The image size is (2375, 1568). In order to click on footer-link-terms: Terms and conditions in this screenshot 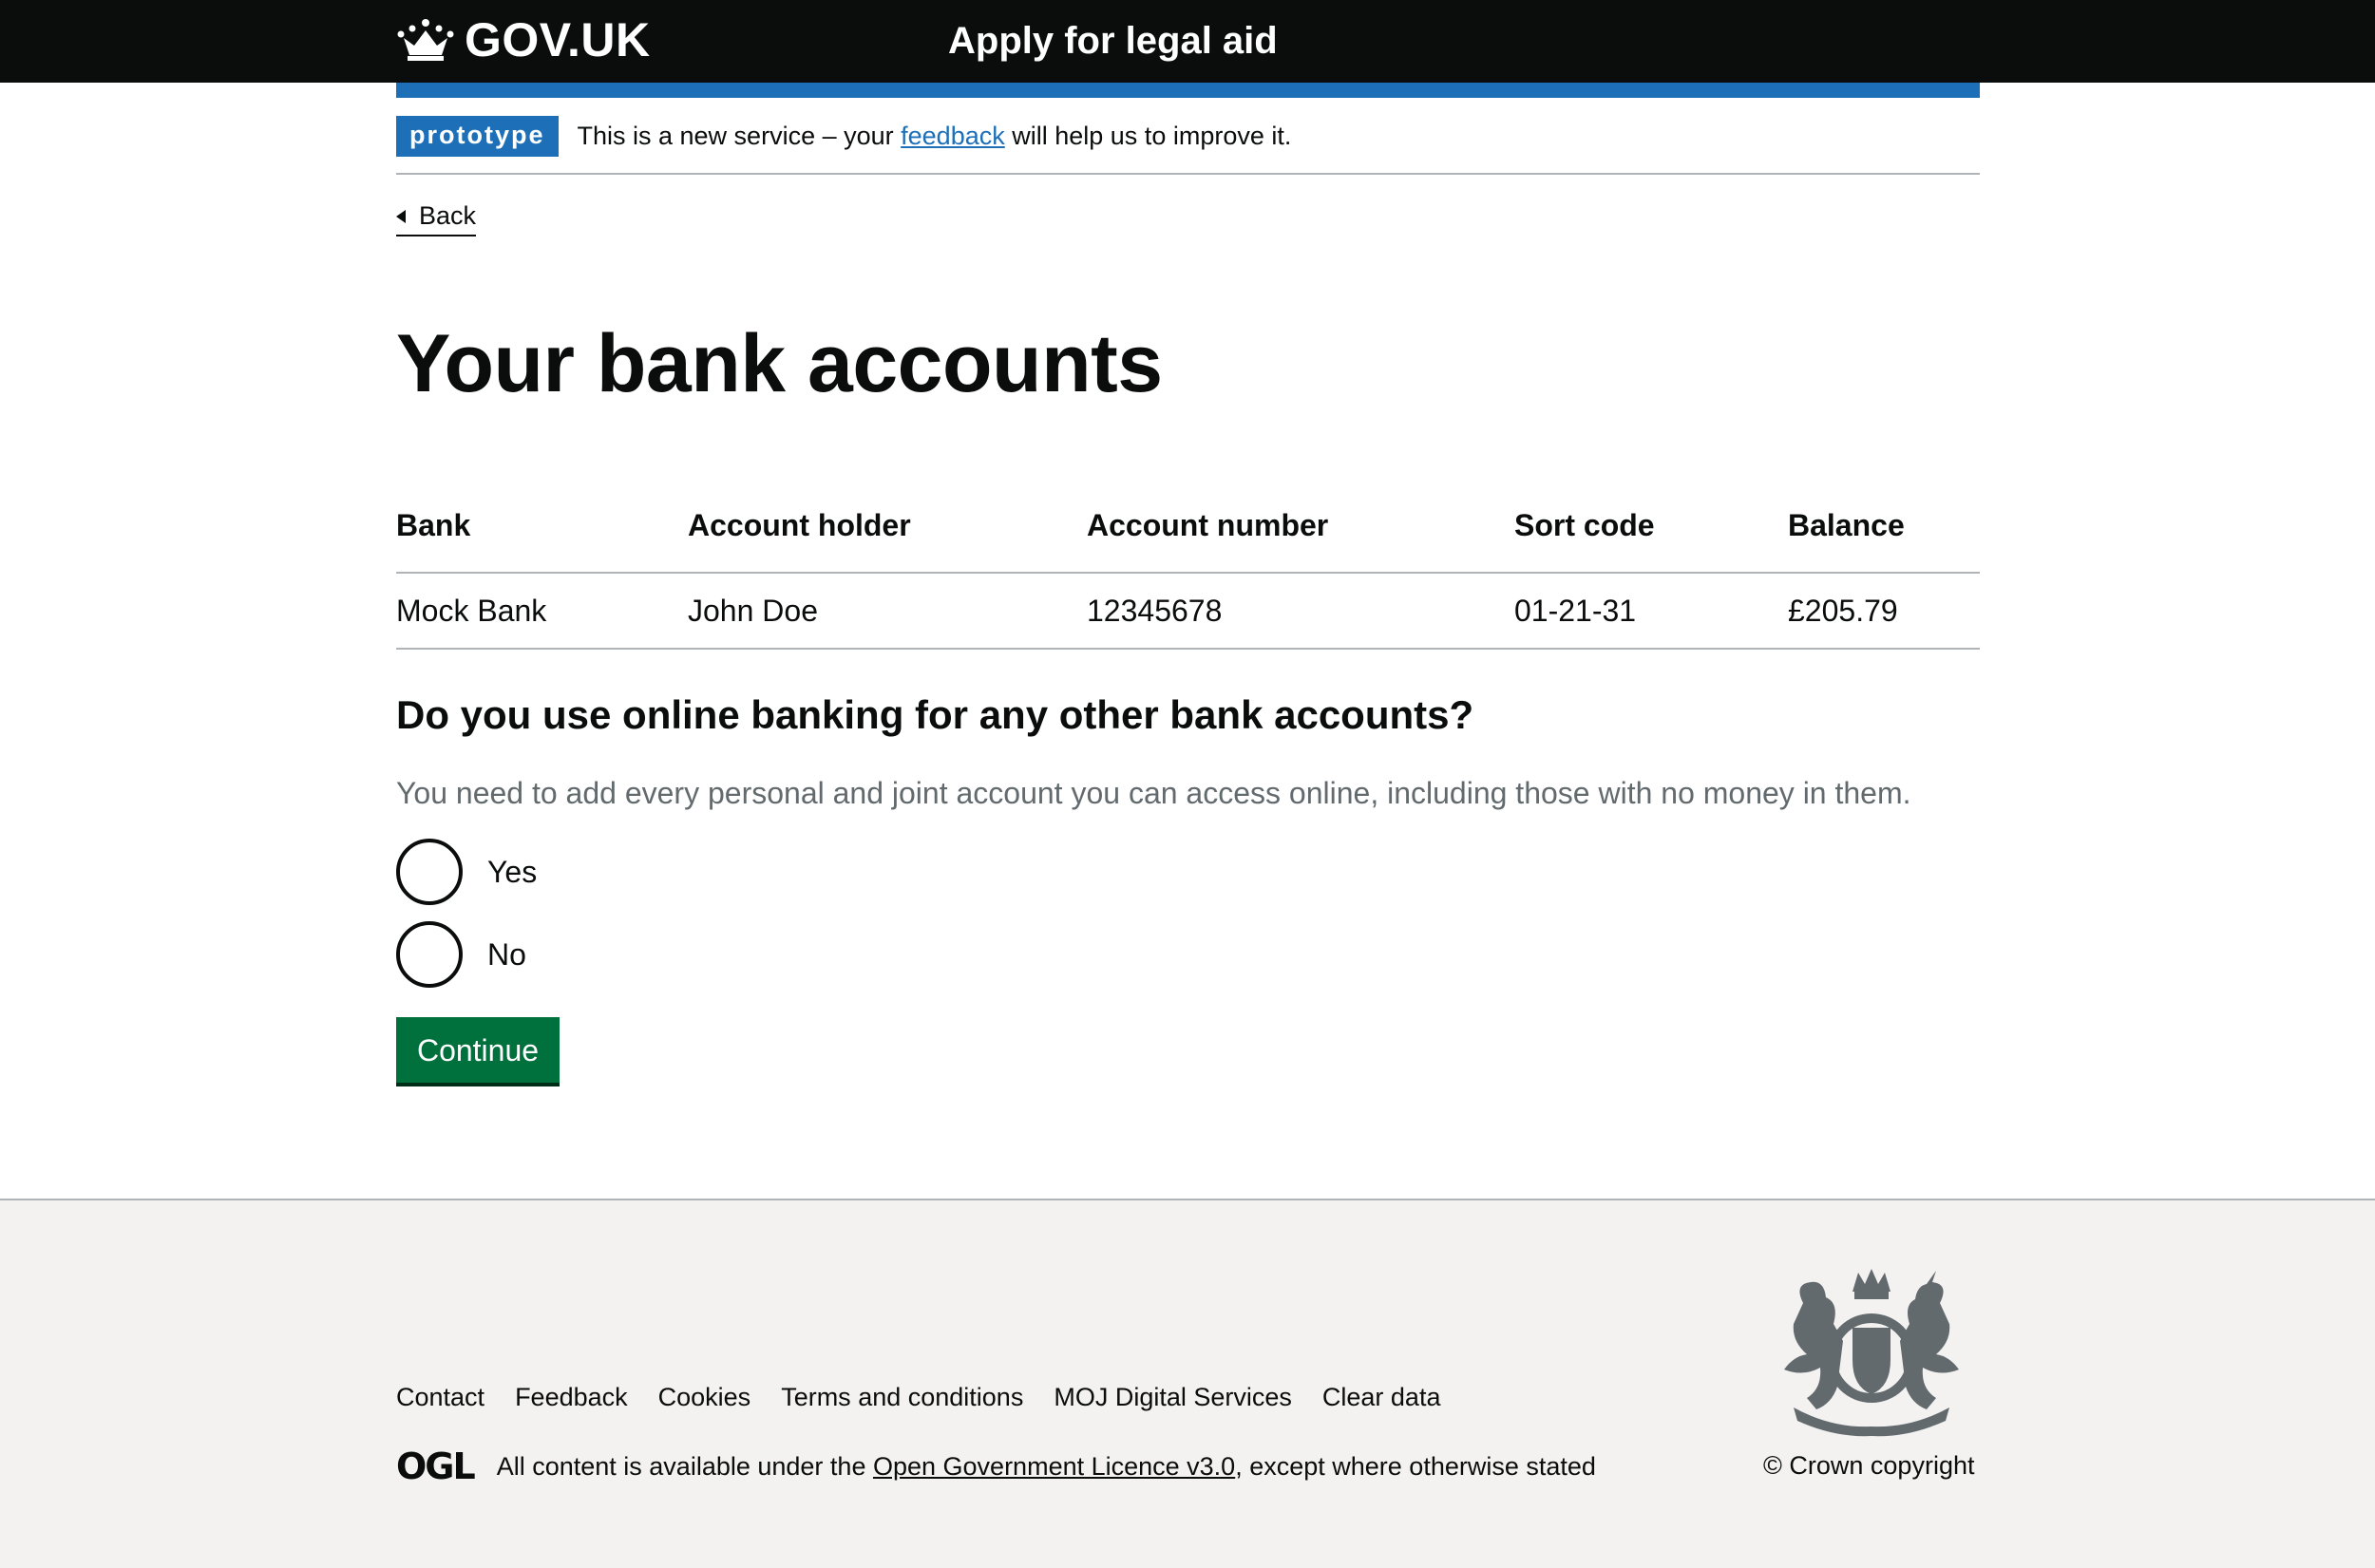, I will do `click(902, 1397)`.